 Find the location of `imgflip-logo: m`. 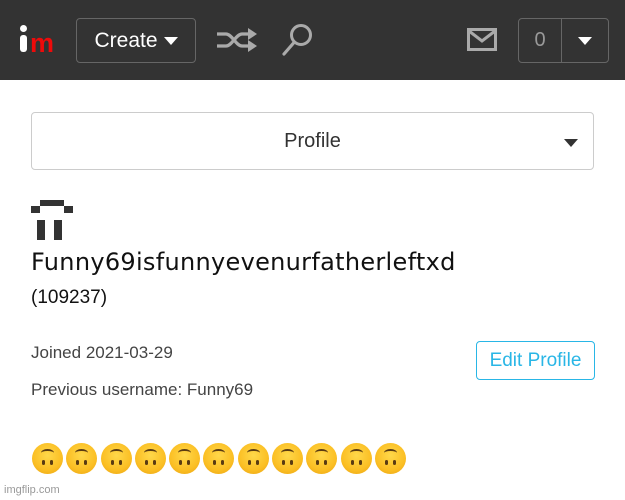

imgflip-logo: m is located at coordinates (39, 41).